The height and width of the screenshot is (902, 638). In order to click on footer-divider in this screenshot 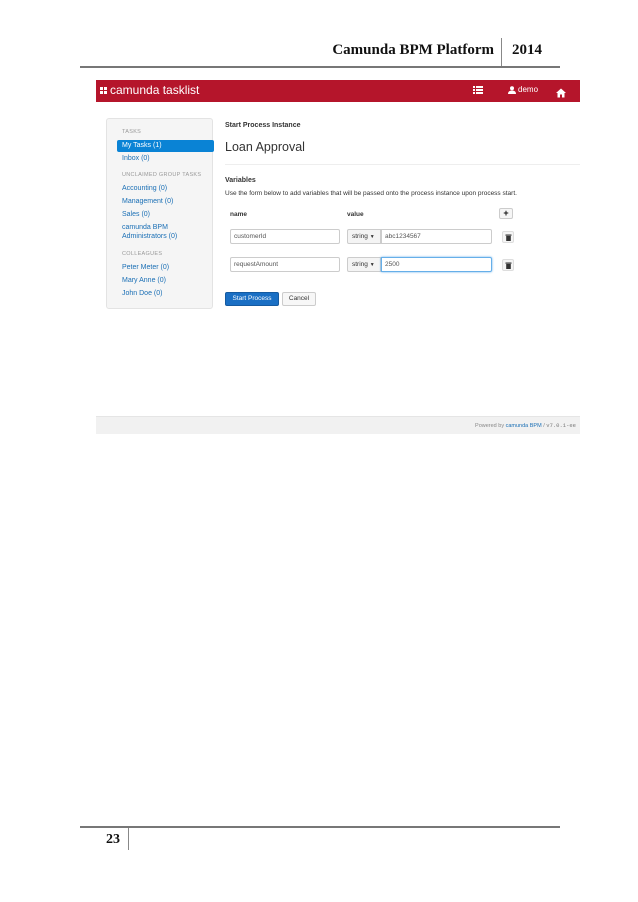, I will do `click(128, 839)`.